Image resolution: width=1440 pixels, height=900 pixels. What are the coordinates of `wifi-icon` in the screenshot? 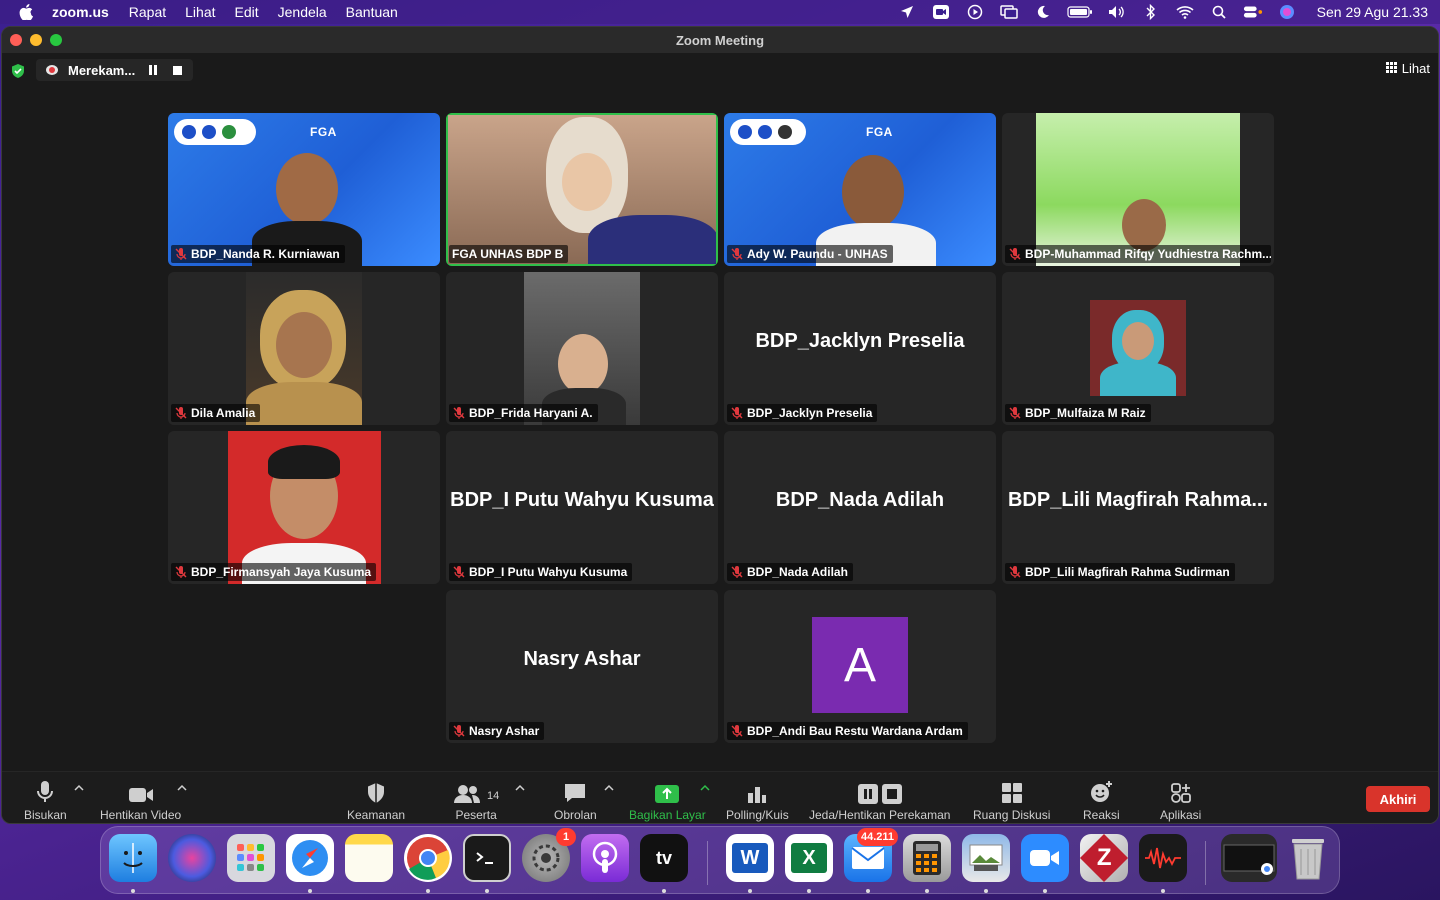 It's located at (1185, 12).